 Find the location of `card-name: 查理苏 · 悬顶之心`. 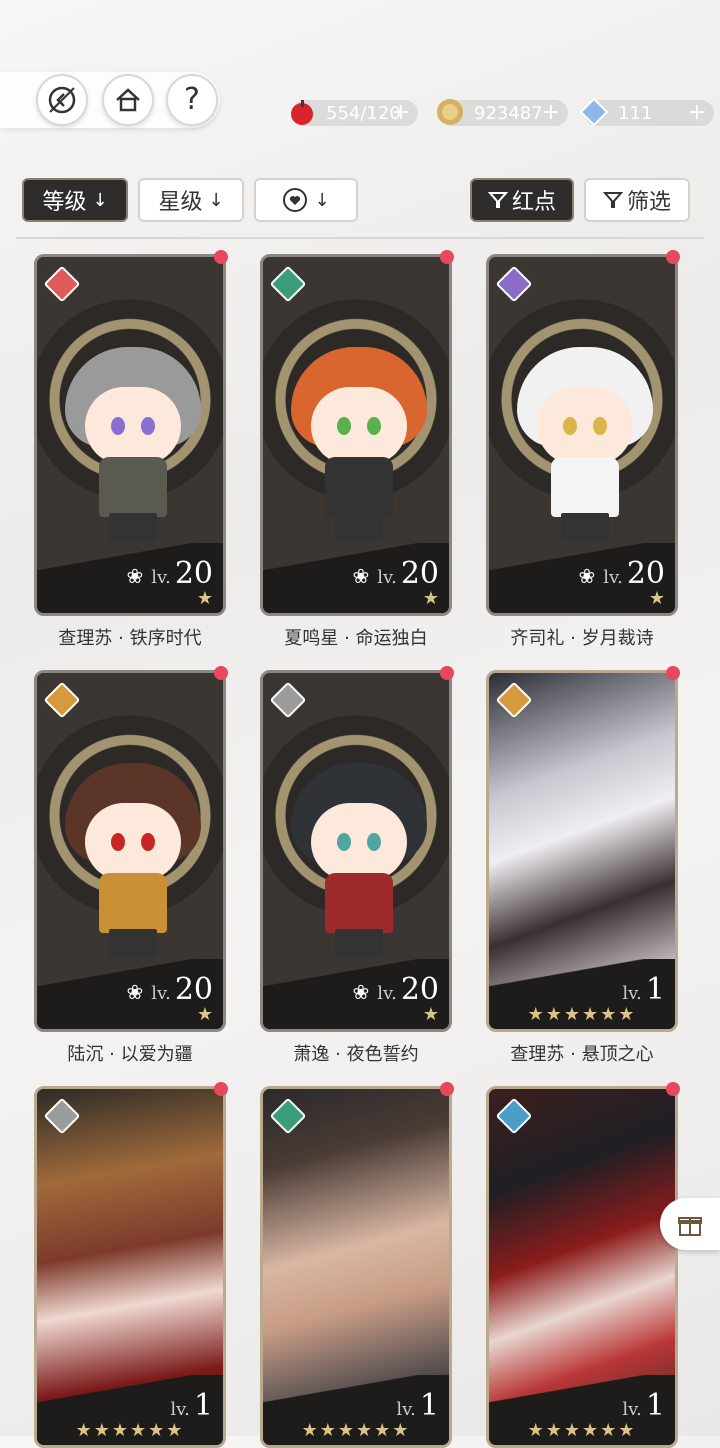

card-name: 查理苏 · 悬顶之心 is located at coordinates (582, 1054).